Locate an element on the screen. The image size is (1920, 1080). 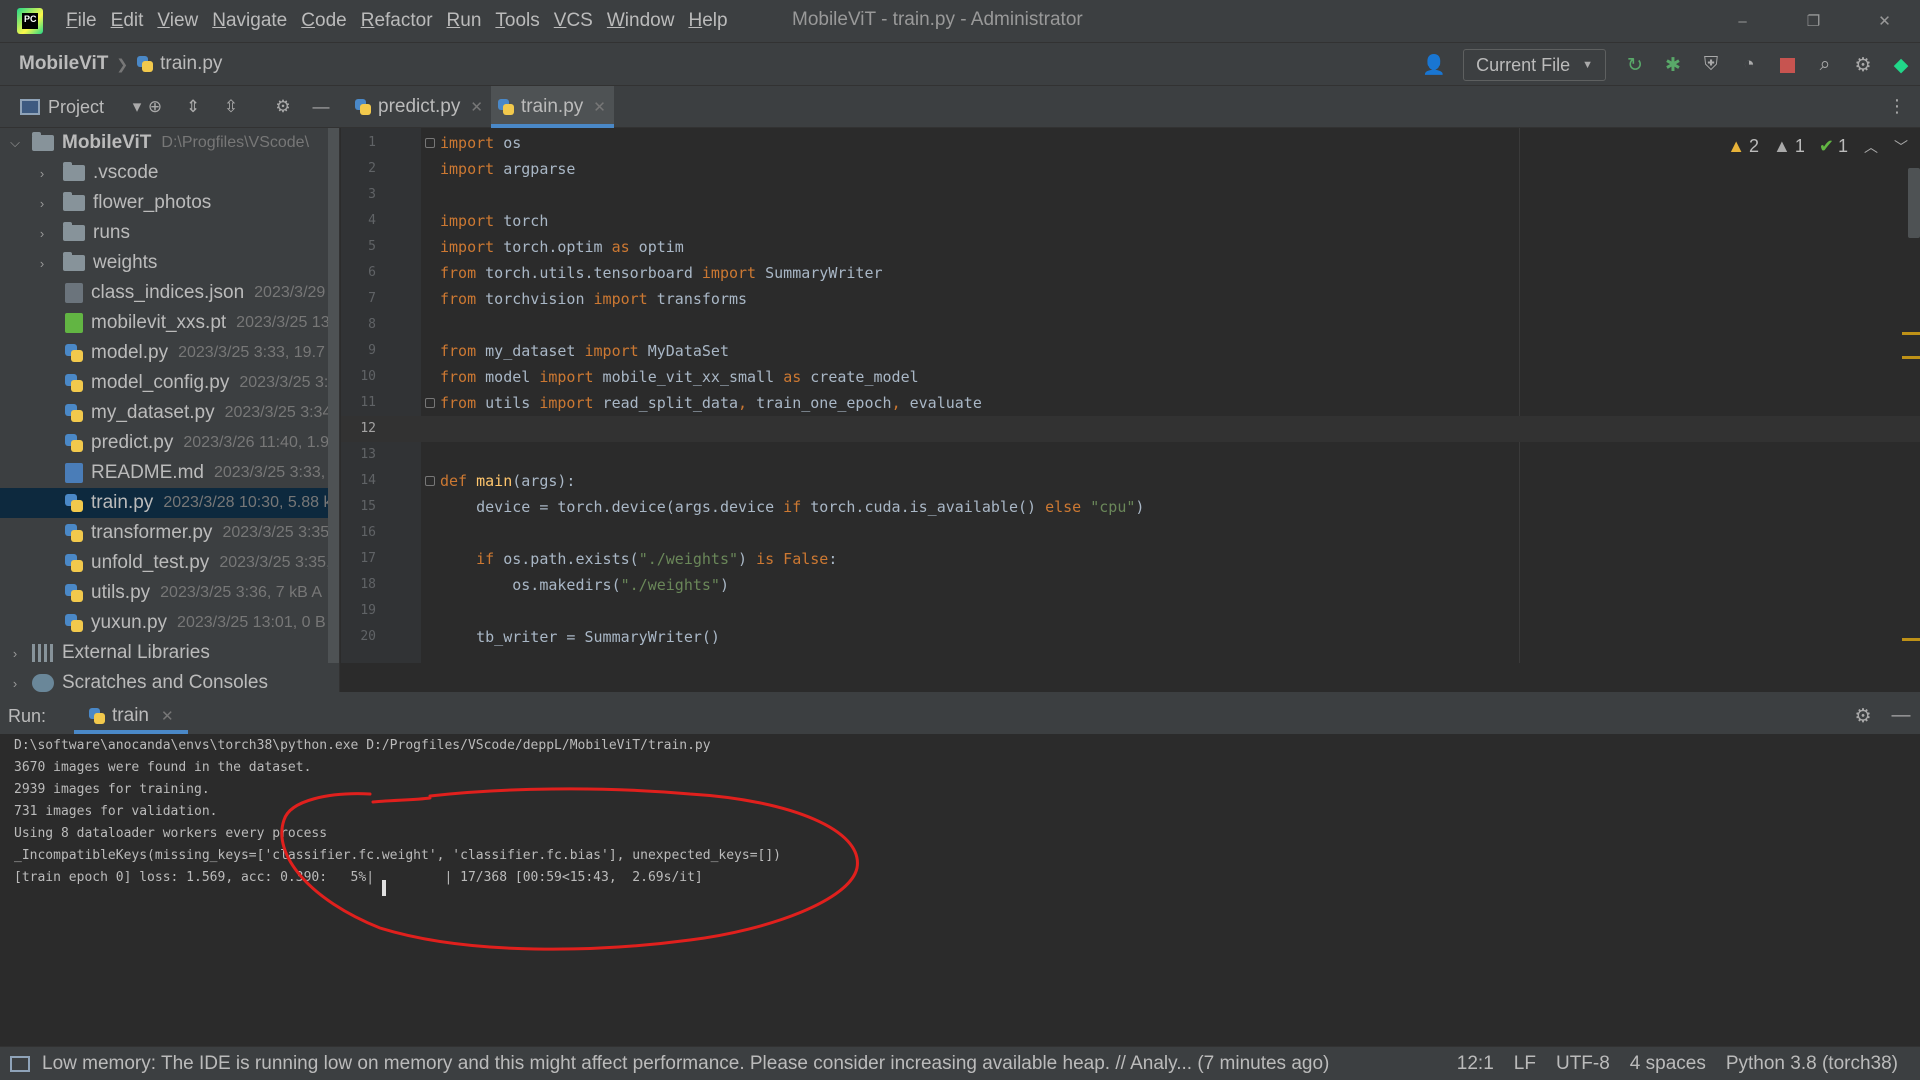
code-line: 16 is located at coordinates (1130, 533).